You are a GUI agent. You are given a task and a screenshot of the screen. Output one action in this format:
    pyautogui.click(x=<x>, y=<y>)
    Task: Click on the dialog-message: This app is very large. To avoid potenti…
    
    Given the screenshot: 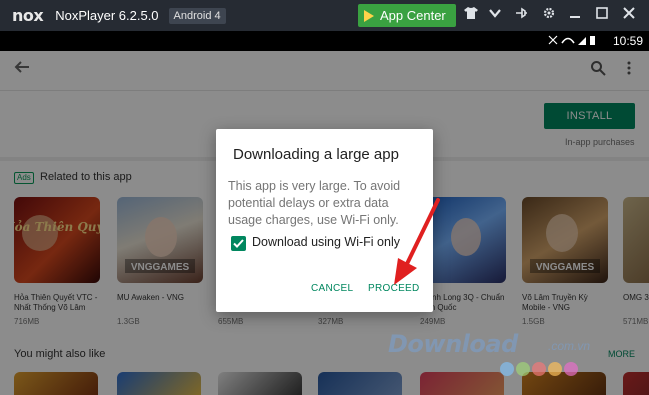 What is the action you would take?
    pyautogui.click(x=314, y=203)
    